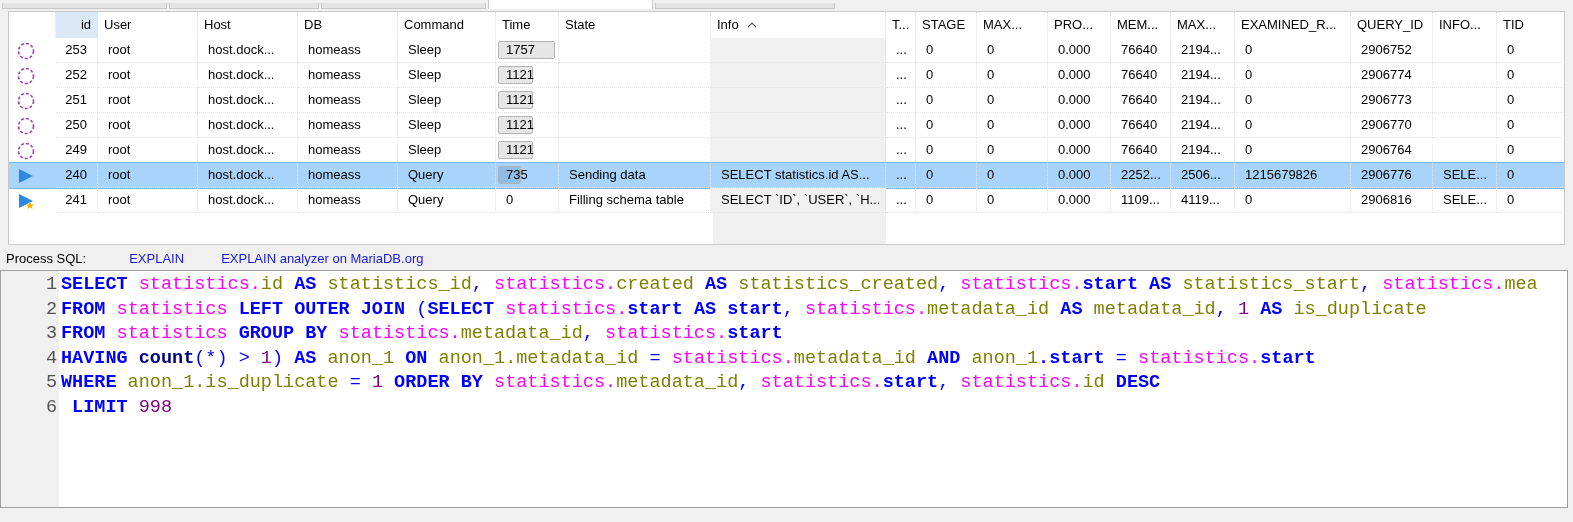  I want to click on code-line: LIMIT 998, so click(122, 407).